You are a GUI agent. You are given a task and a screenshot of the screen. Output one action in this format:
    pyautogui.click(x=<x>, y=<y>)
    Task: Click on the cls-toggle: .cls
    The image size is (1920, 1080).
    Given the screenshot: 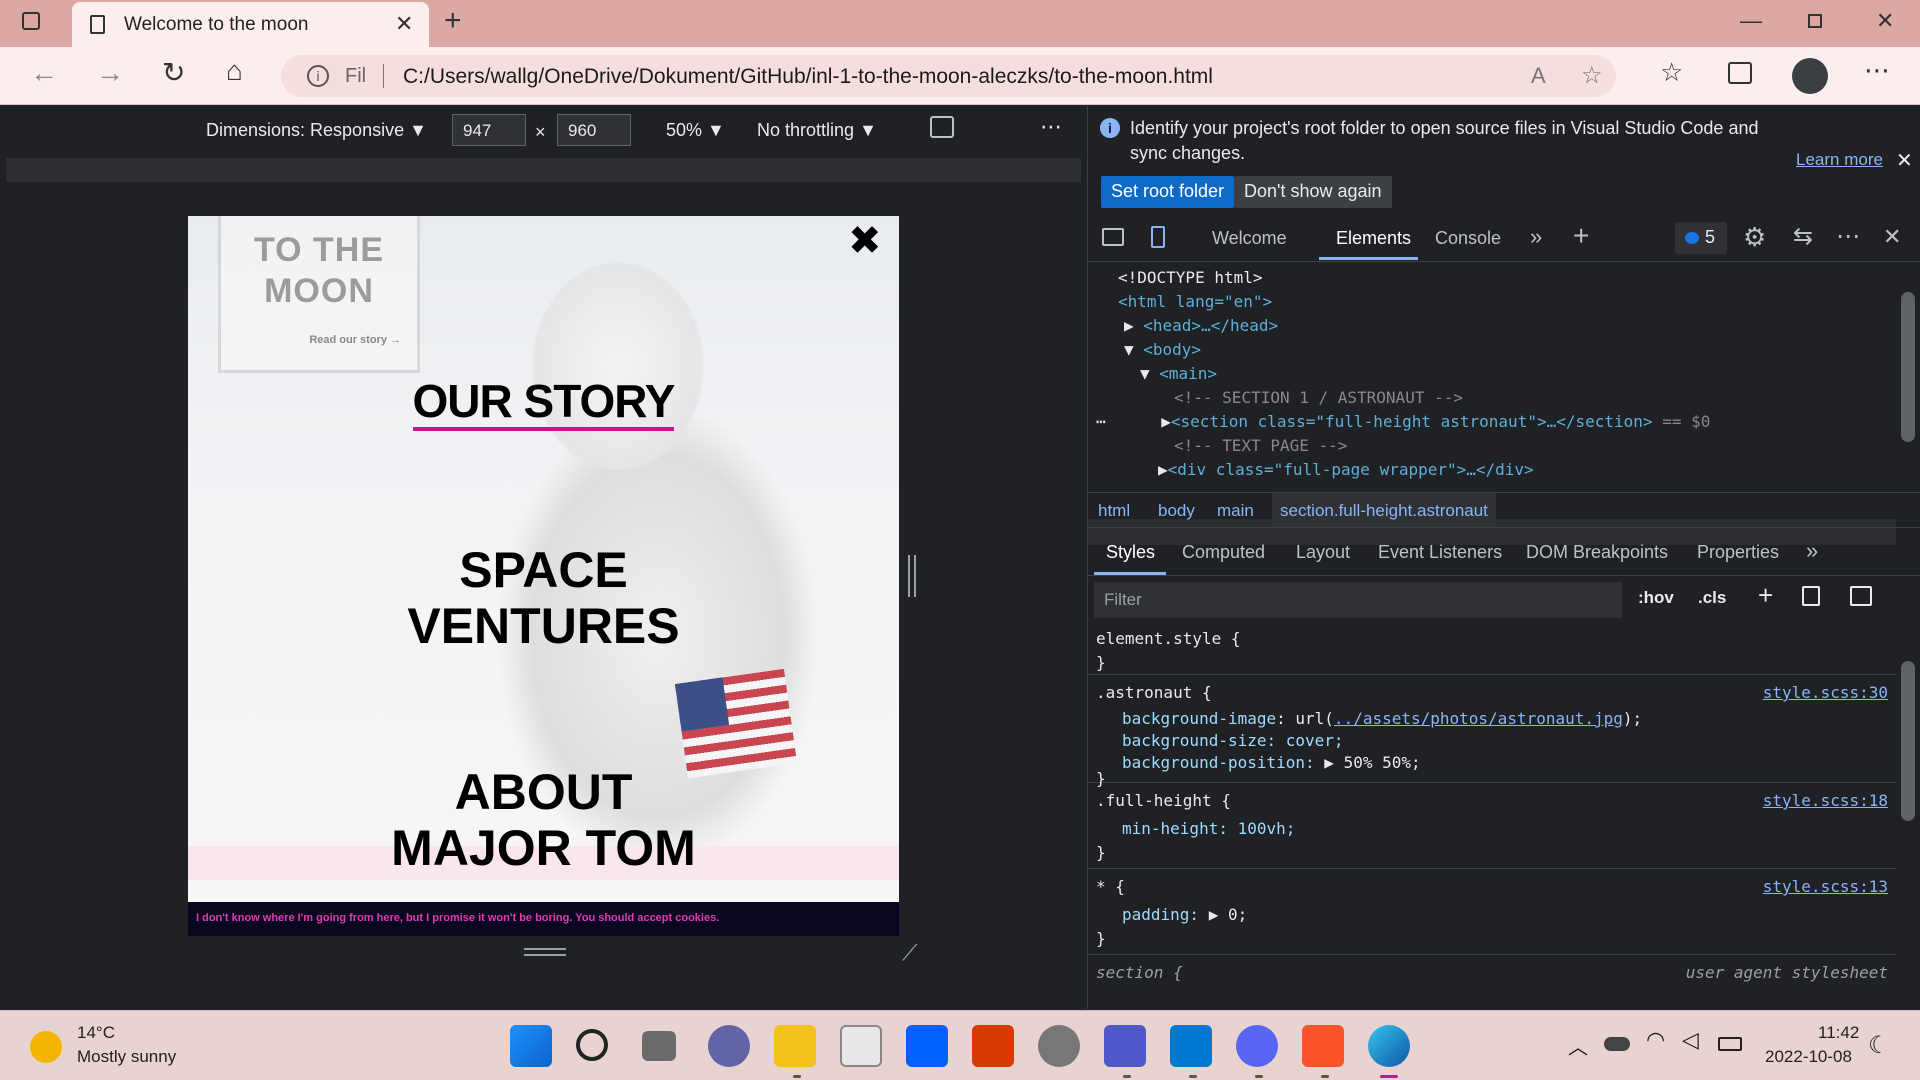 What is the action you would take?
    pyautogui.click(x=1712, y=598)
    